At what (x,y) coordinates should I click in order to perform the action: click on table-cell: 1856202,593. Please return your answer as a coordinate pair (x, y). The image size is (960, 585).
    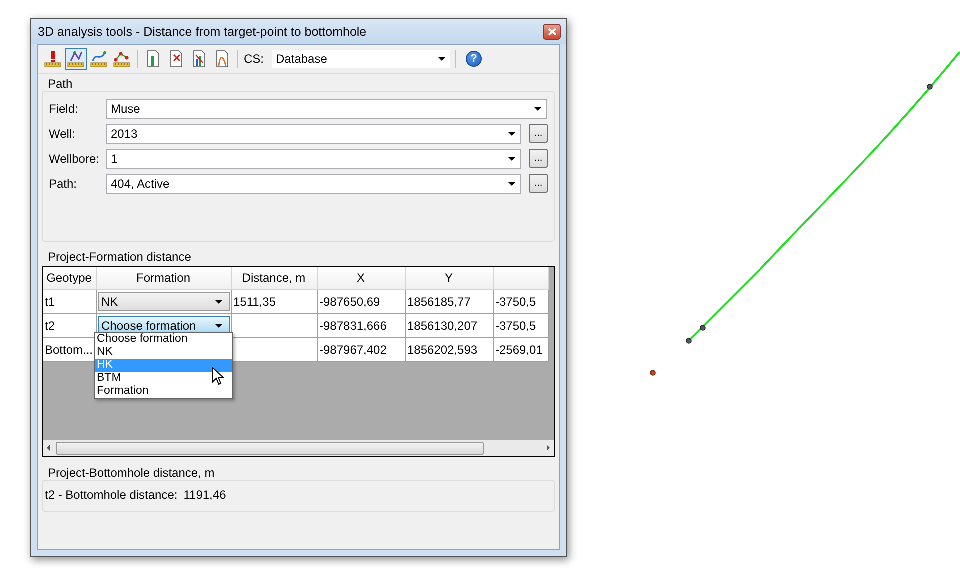
    Looking at the image, I should click on (449, 350).